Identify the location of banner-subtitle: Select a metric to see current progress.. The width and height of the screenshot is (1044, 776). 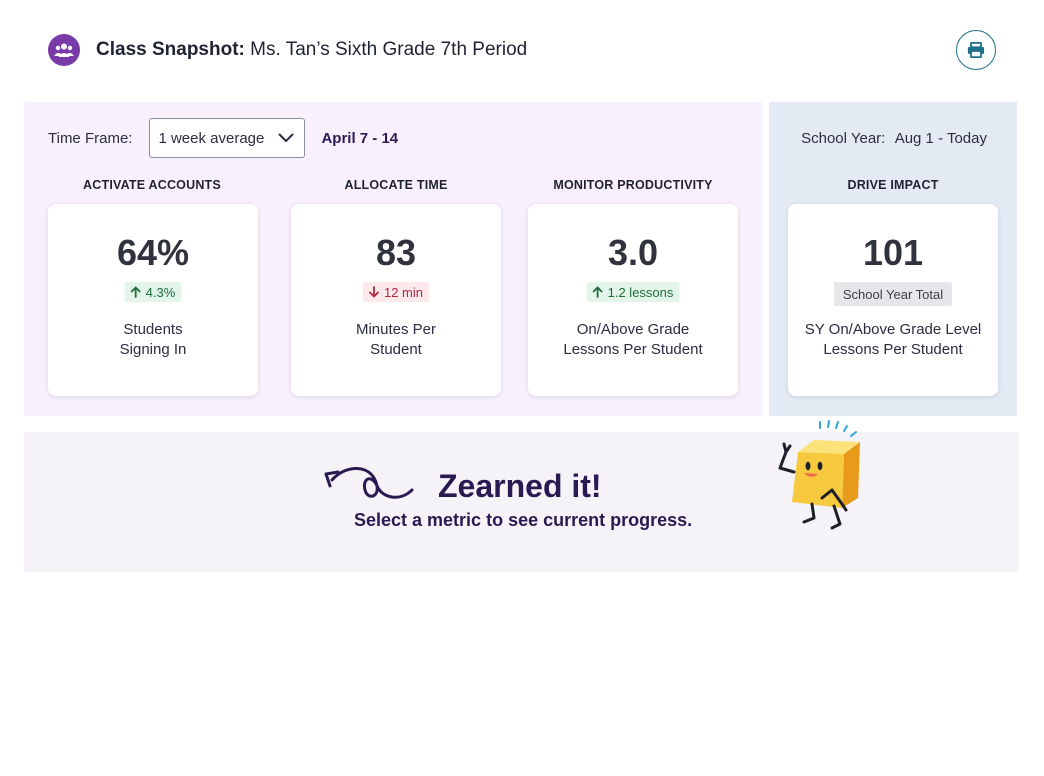
(523, 520).